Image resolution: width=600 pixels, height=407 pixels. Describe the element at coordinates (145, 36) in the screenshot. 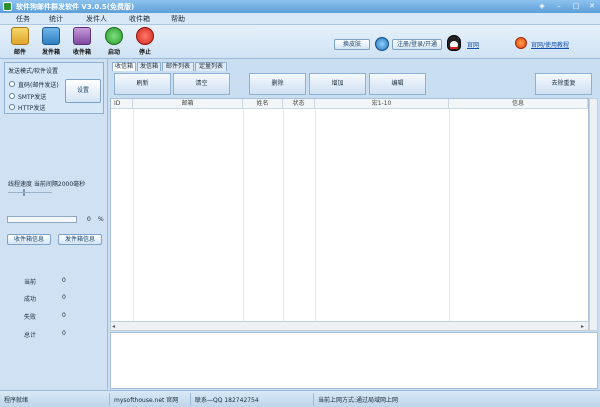

I see `stop-icon` at that location.